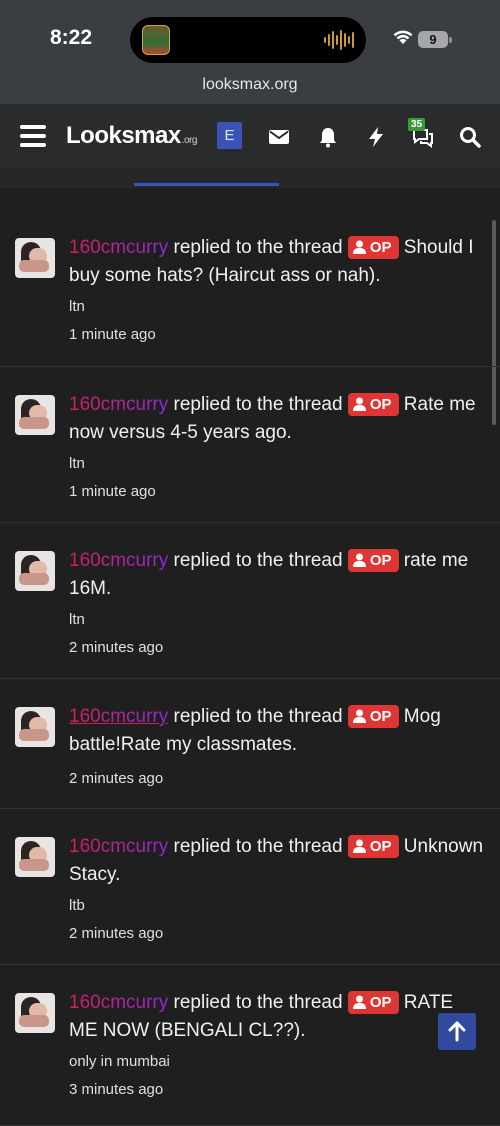  I want to click on now-playing-artwork, so click(156, 40).